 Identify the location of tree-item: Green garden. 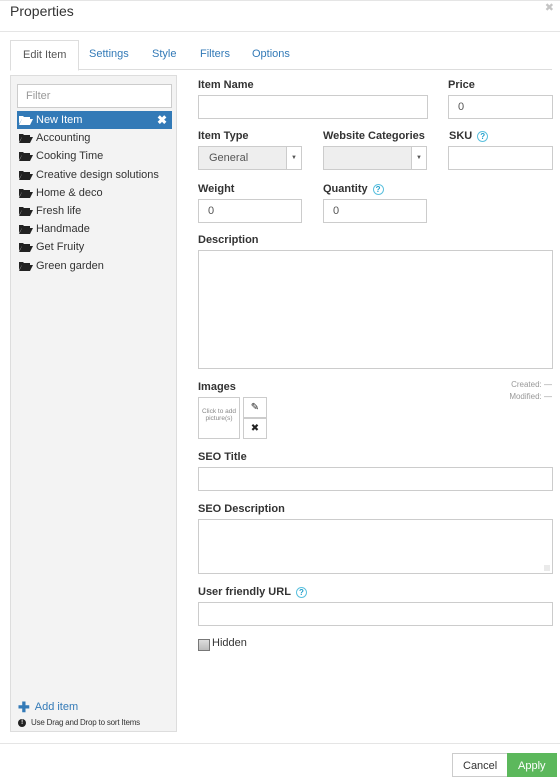
(94, 266).